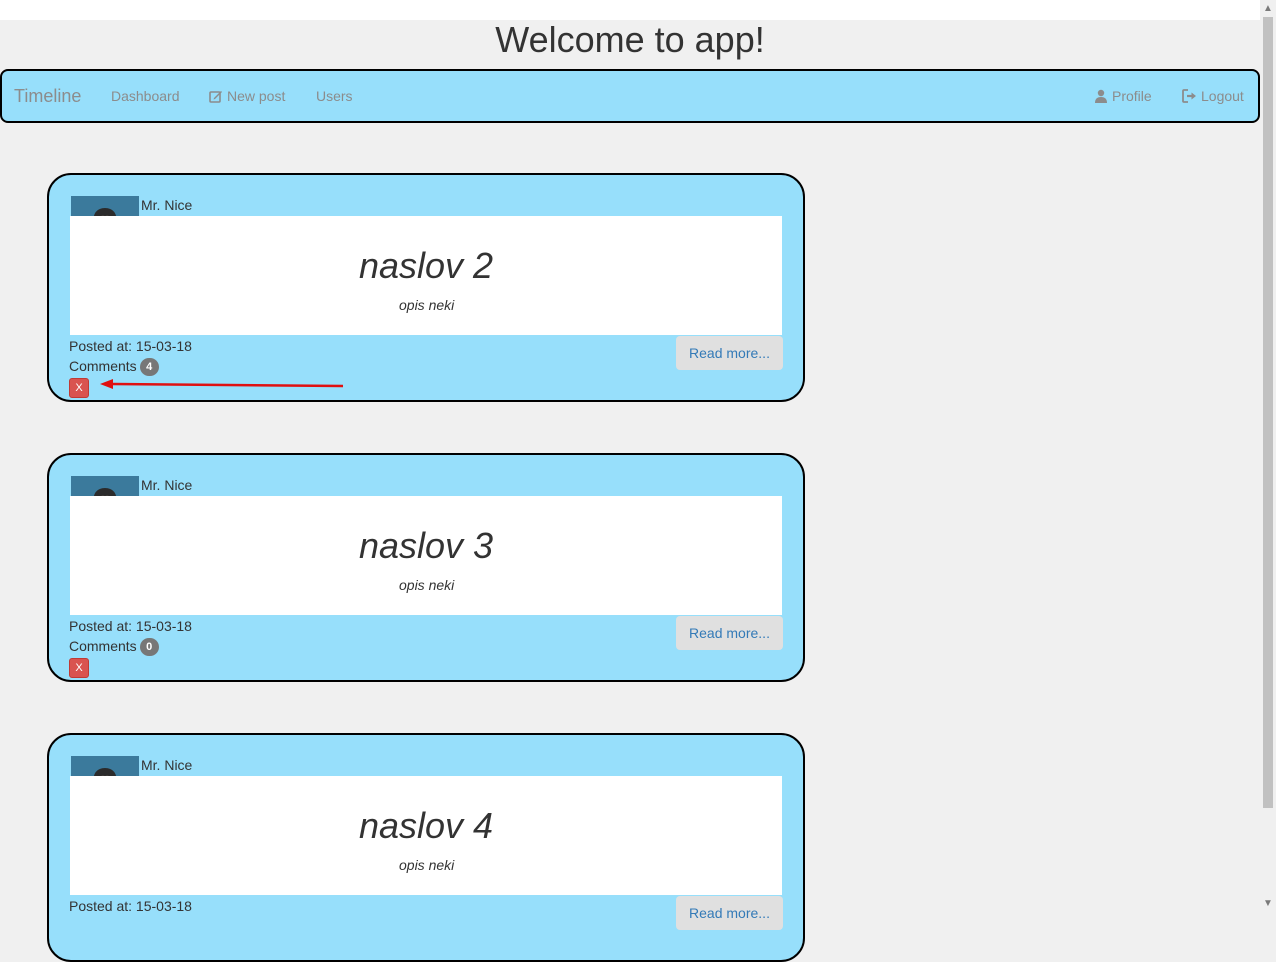 The width and height of the screenshot is (1276, 962). I want to click on post-title: naslov 3, so click(426, 545).